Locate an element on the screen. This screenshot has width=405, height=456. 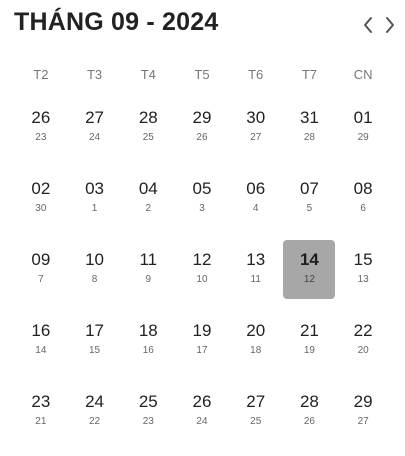
solar-day: 16 is located at coordinates (41, 330).